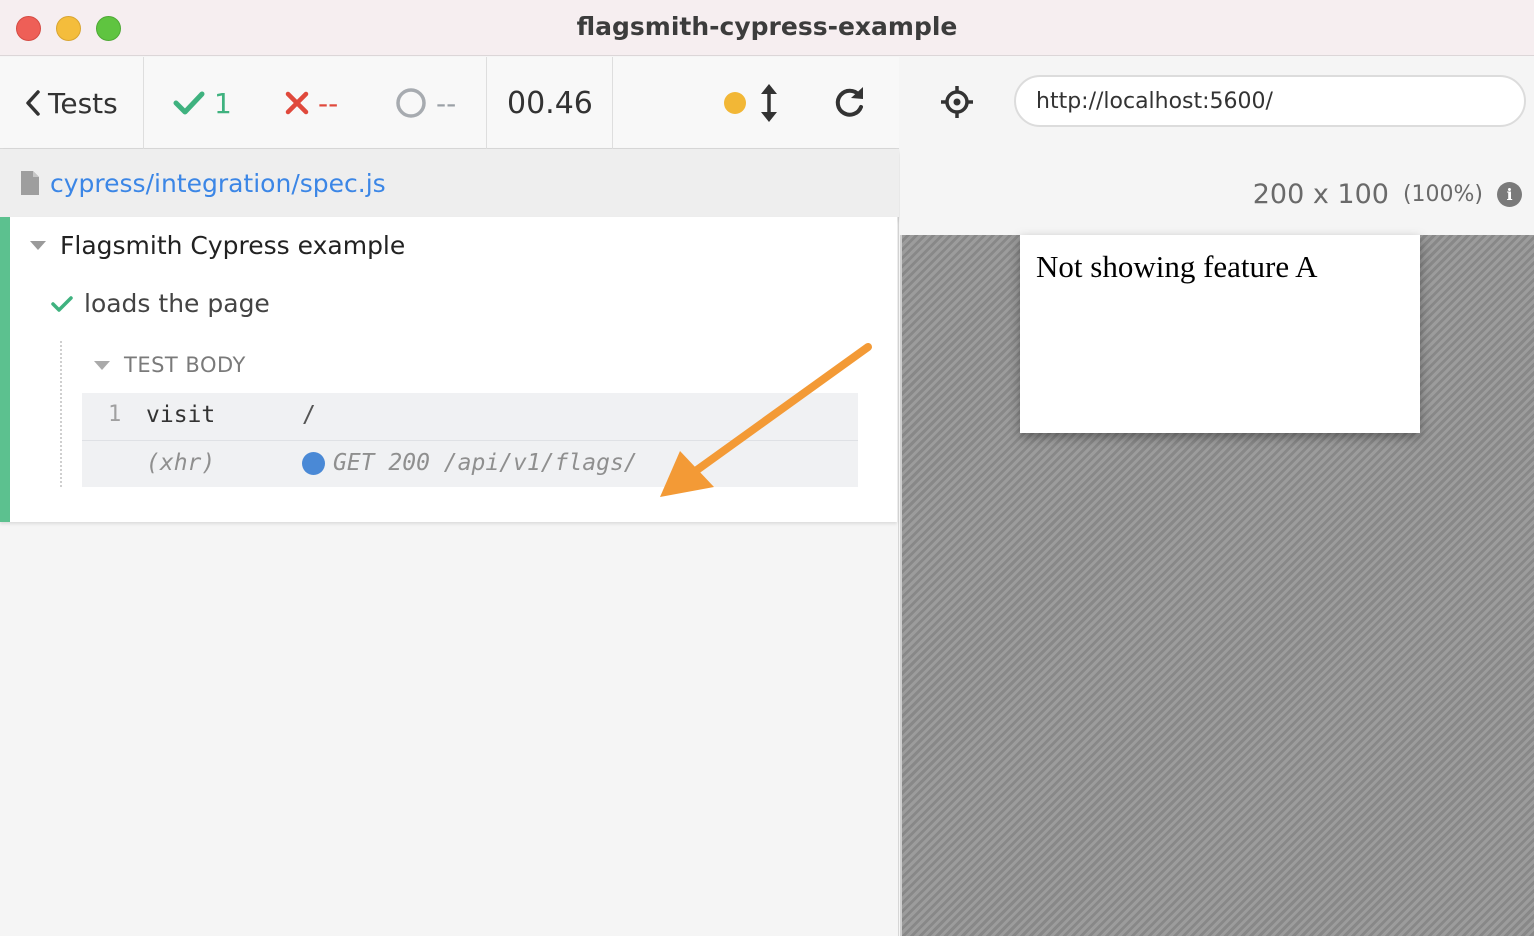 The height and width of the screenshot is (936, 1534). What do you see at coordinates (33, 103) in the screenshot?
I see `chevron-left-icon` at bounding box center [33, 103].